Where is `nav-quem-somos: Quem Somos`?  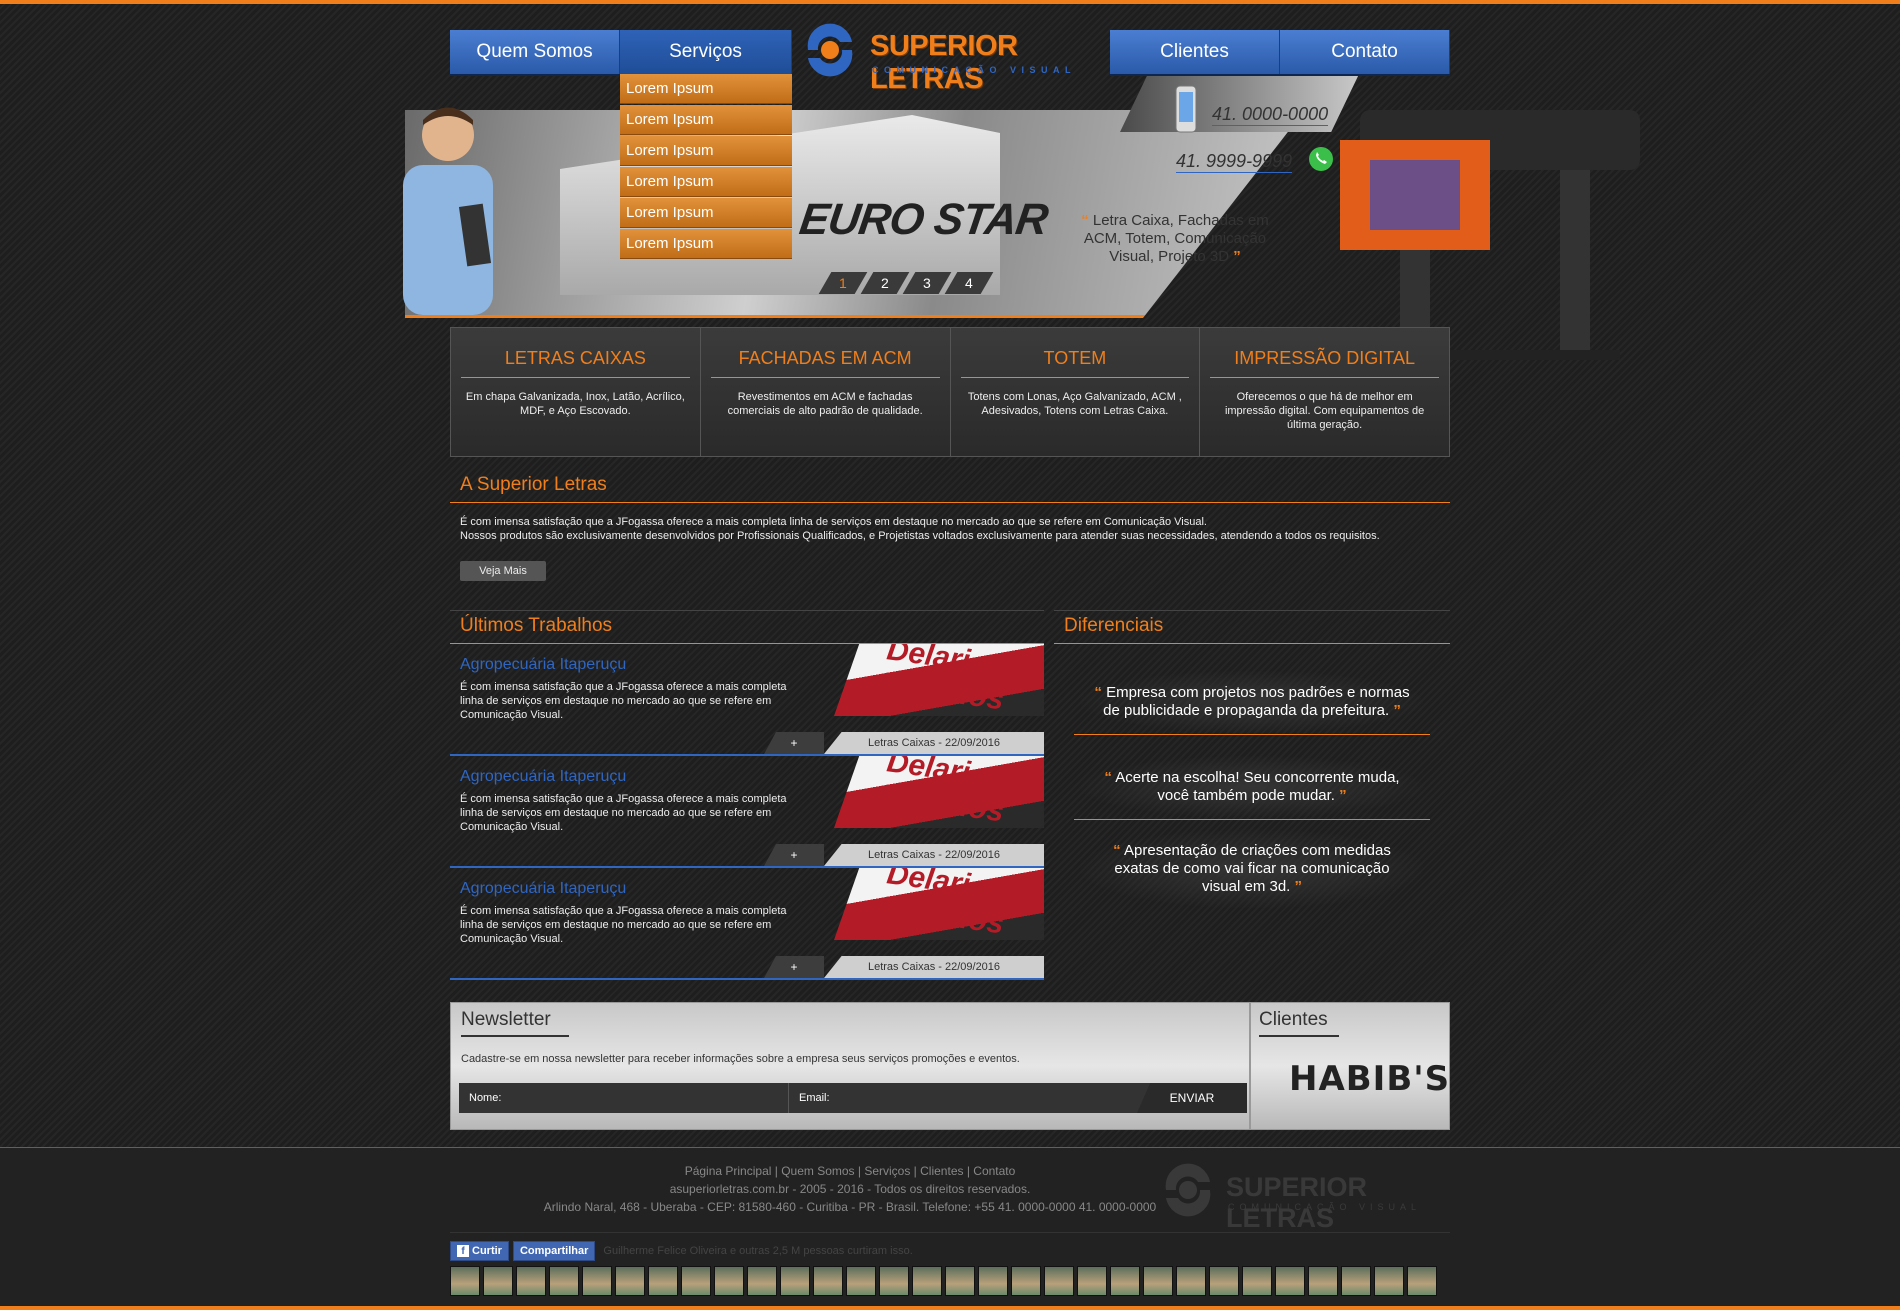
nav-quem-somos: Quem Somos is located at coordinates (535, 52).